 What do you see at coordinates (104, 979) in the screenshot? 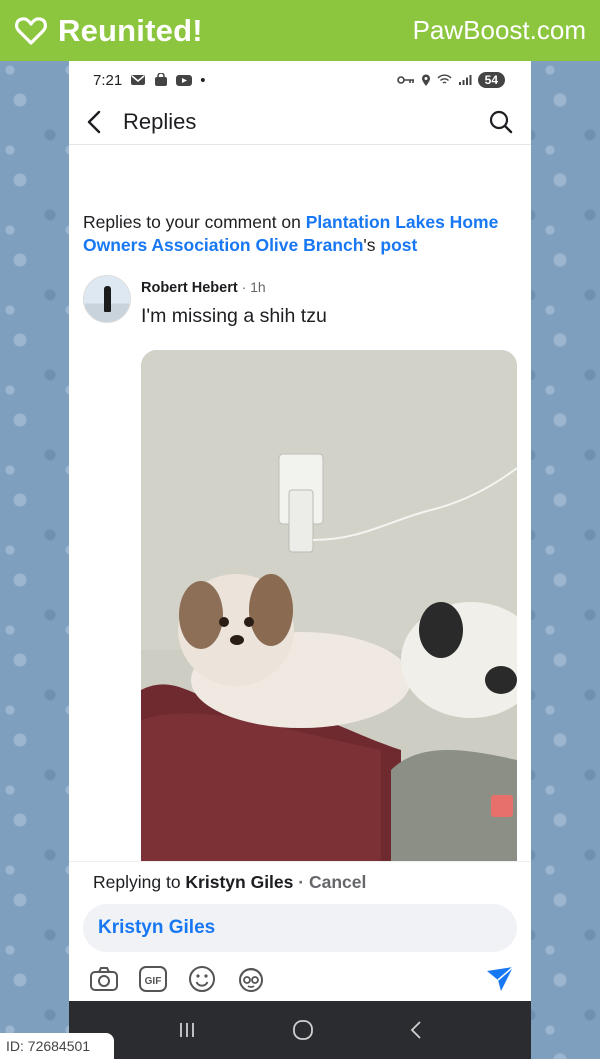
I see `camera-icon` at bounding box center [104, 979].